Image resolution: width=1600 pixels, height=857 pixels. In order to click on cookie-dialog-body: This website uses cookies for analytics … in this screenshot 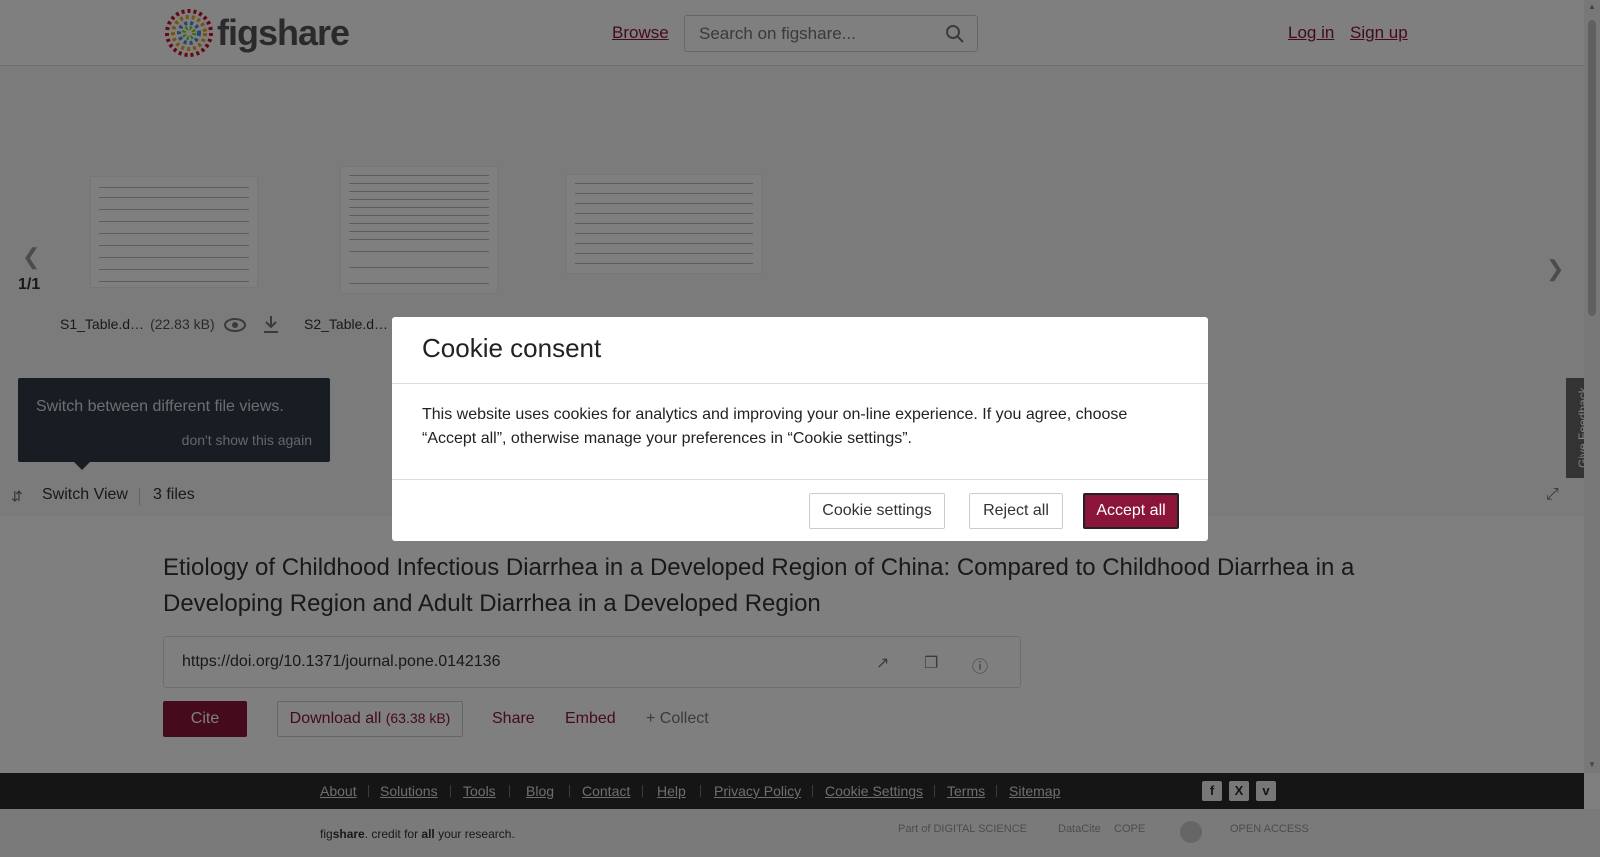, I will do `click(775, 426)`.